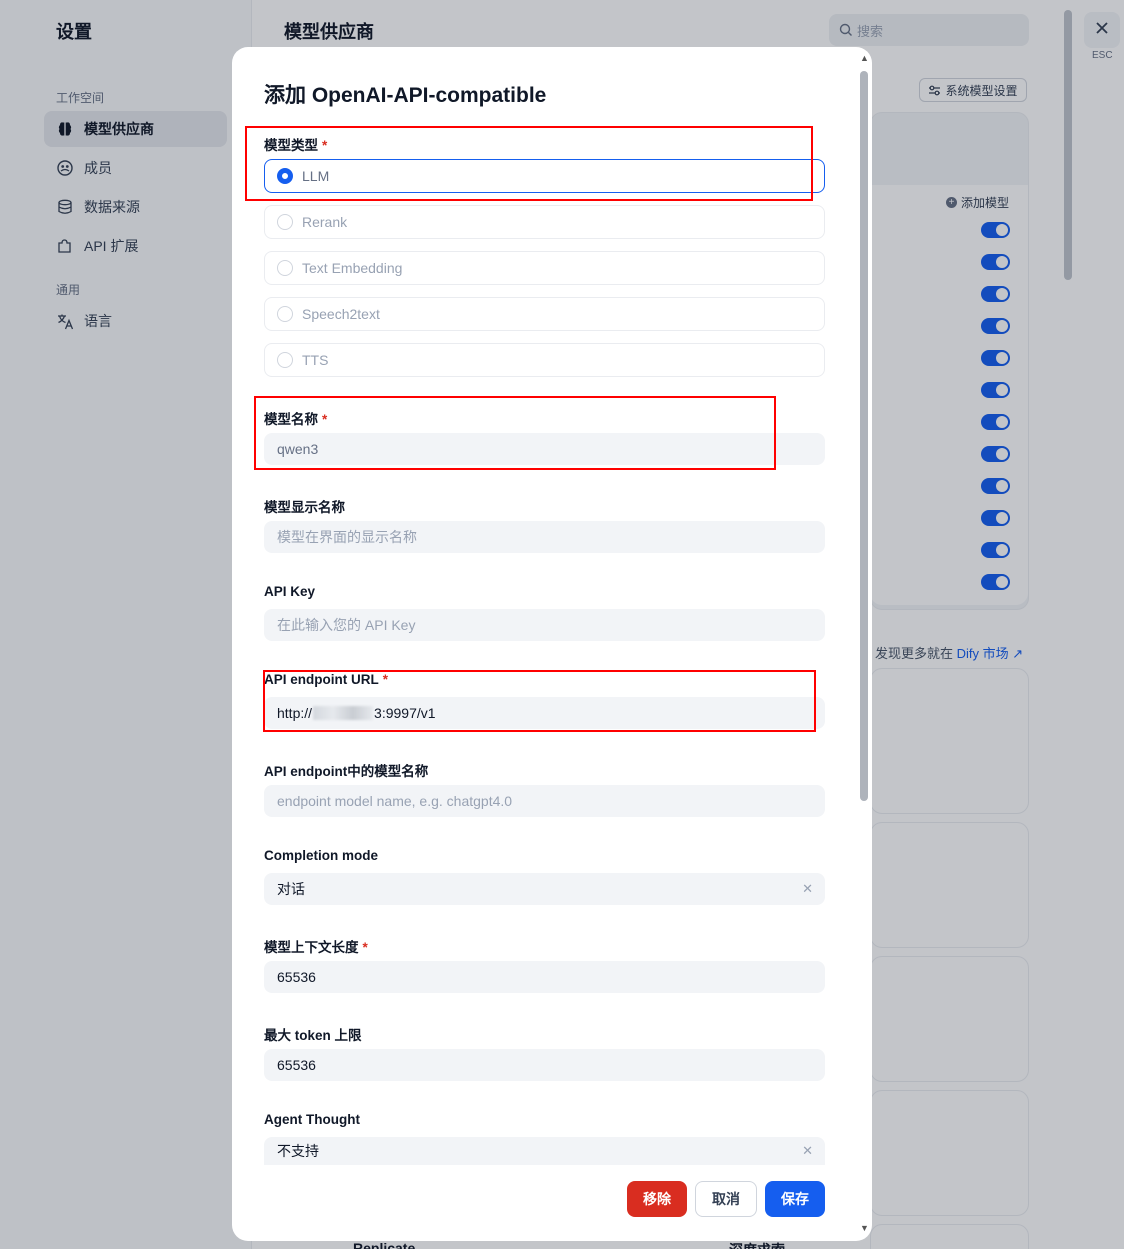 The width and height of the screenshot is (1124, 1249). Describe the element at coordinates (321, 855) in the screenshot. I see `completion-mode-label: Completion mode` at that location.